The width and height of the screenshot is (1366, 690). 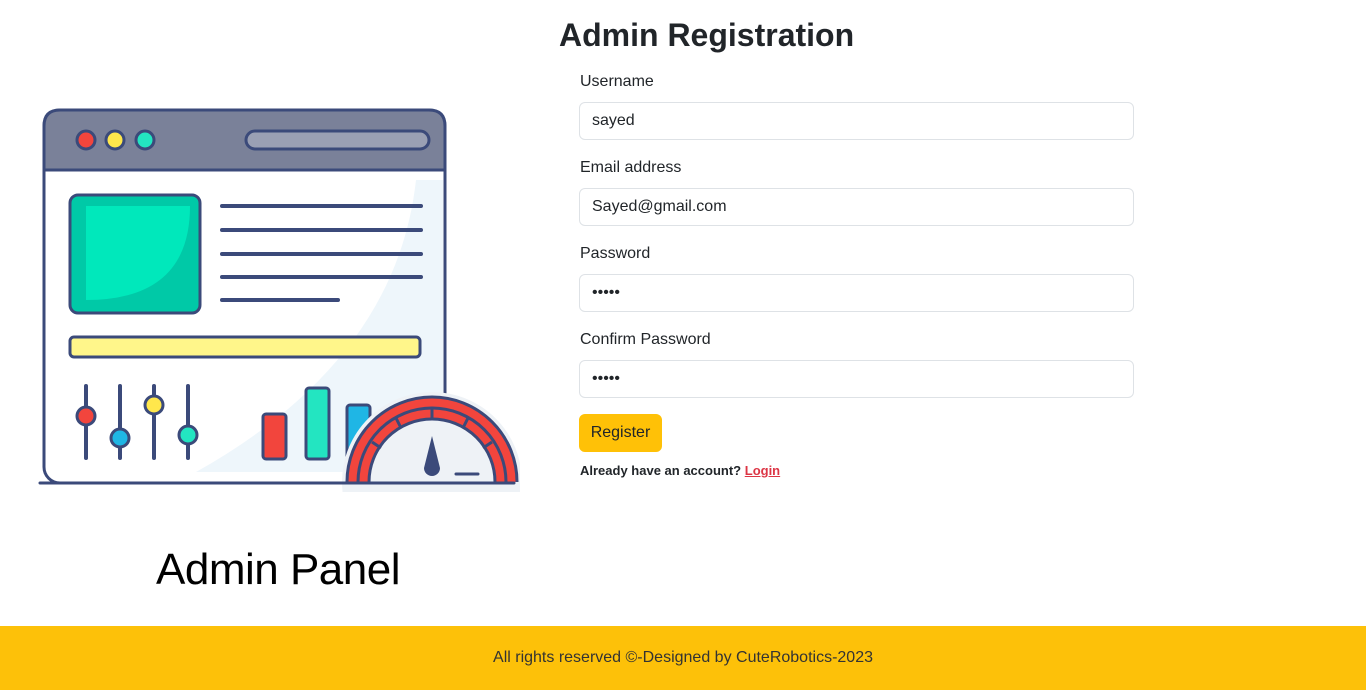 I want to click on confirm-password-input, so click(x=856, y=379).